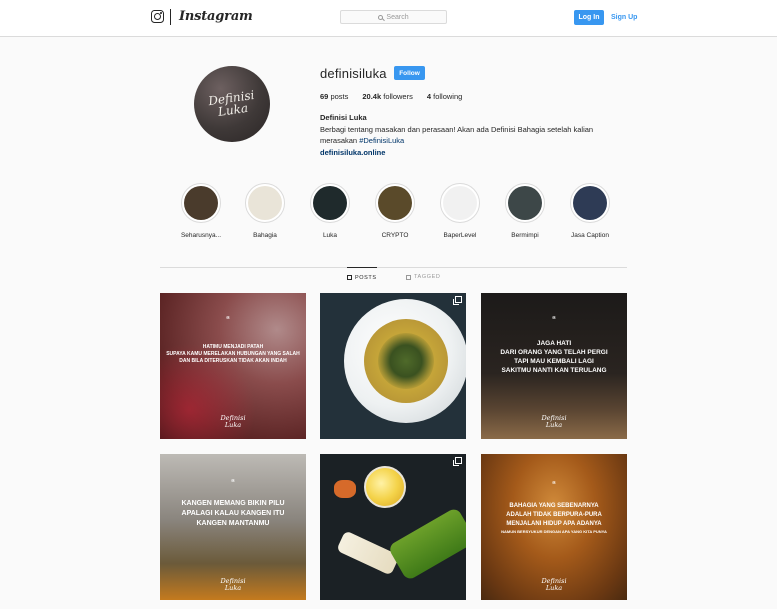 Image resolution: width=777 pixels, height=609 pixels. I want to click on profile-website-link: definisiluka.online, so click(352, 152).